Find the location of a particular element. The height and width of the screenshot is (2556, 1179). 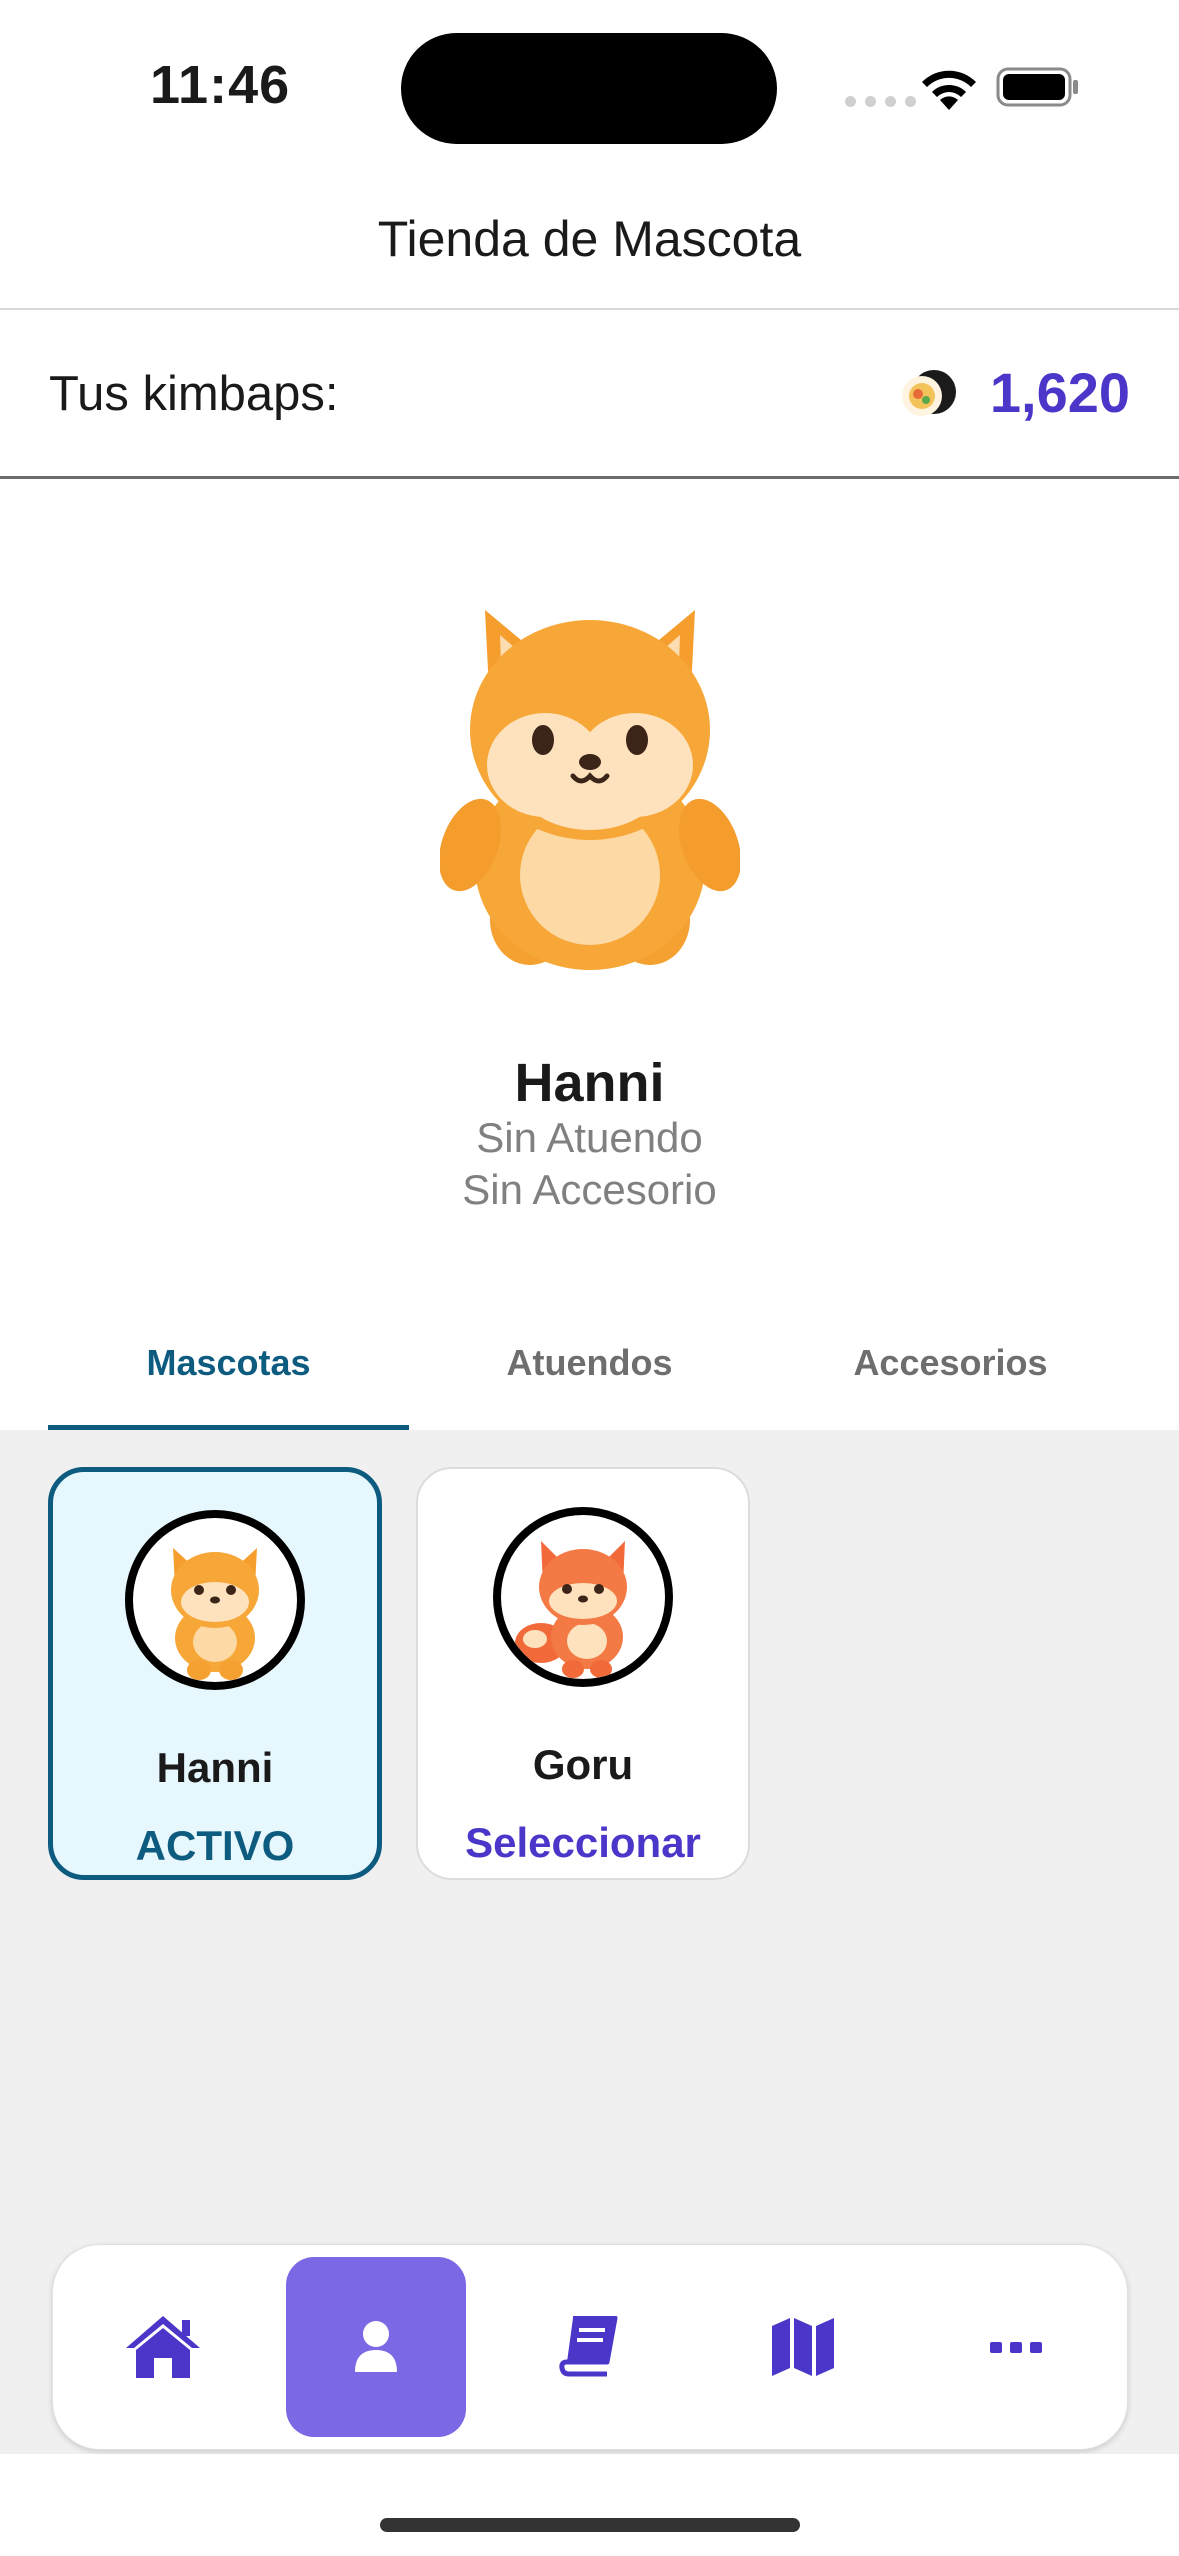

pet-hanni-image is located at coordinates (590, 790).